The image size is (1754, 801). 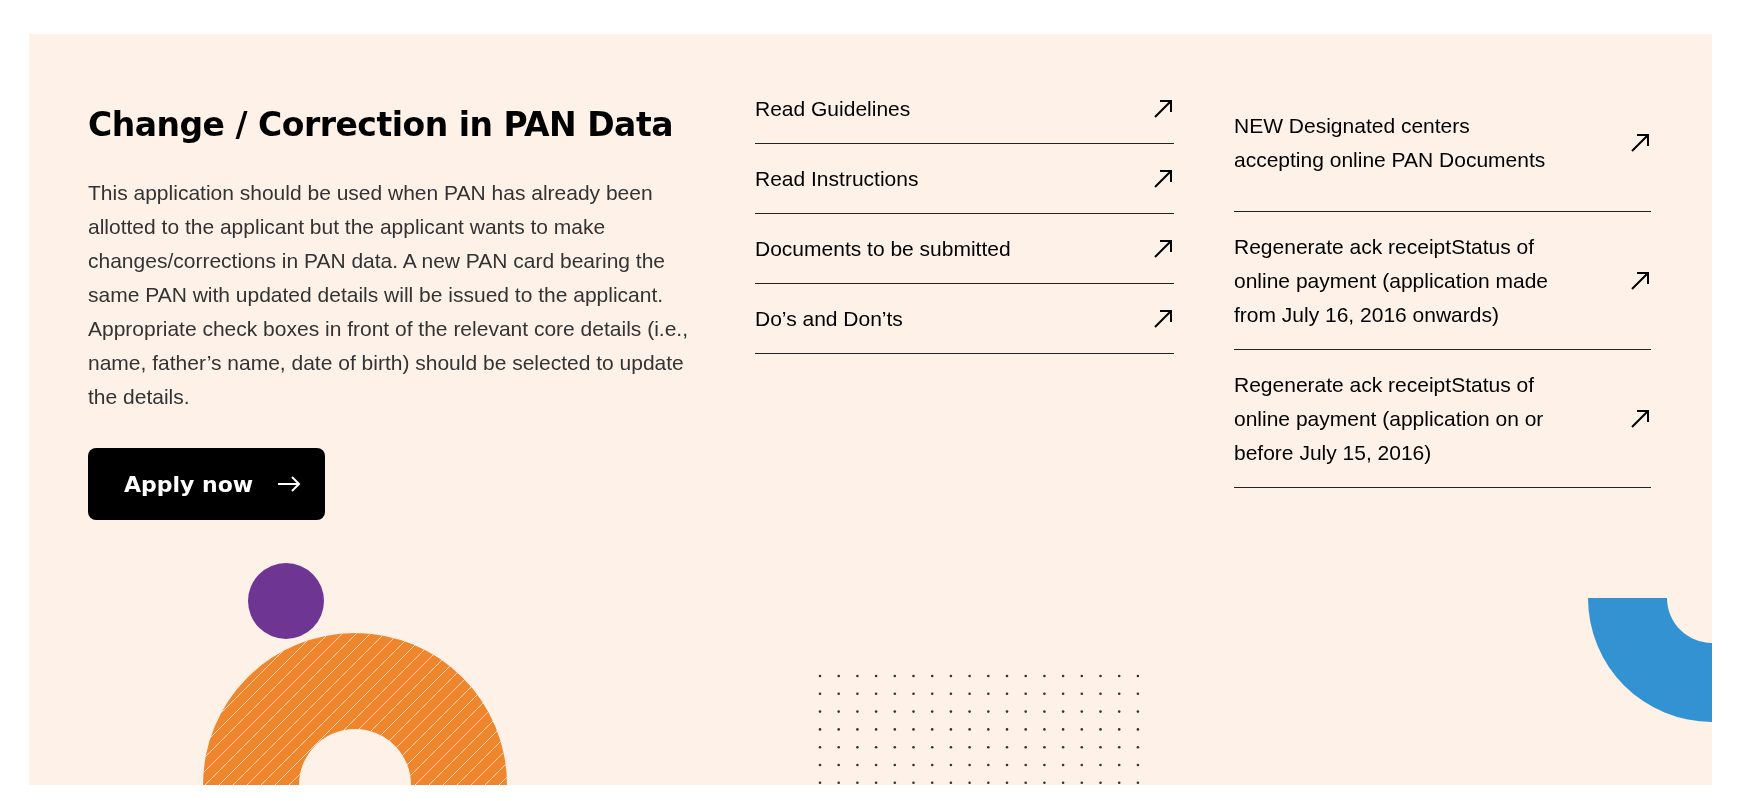 I want to click on description-text: This application should be used when PAN has already been allotted to the applicant but the applicant wants to make changes/corrections in PAN data. A new PAN card bearing the same PAN with updated details will be issued to the applicant. Appropriate check boxes in front of the relevant core details (i.e., name, father’s name, date of birth) should be selected to update the details., so click(x=388, y=295).